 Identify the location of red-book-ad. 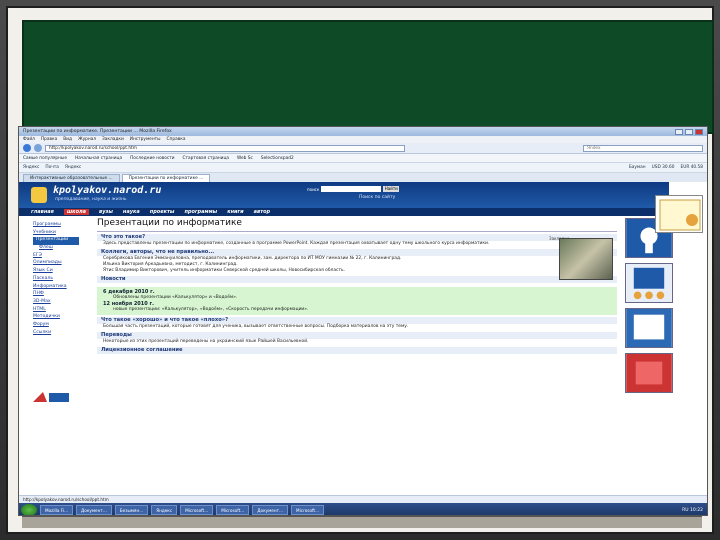
(649, 373).